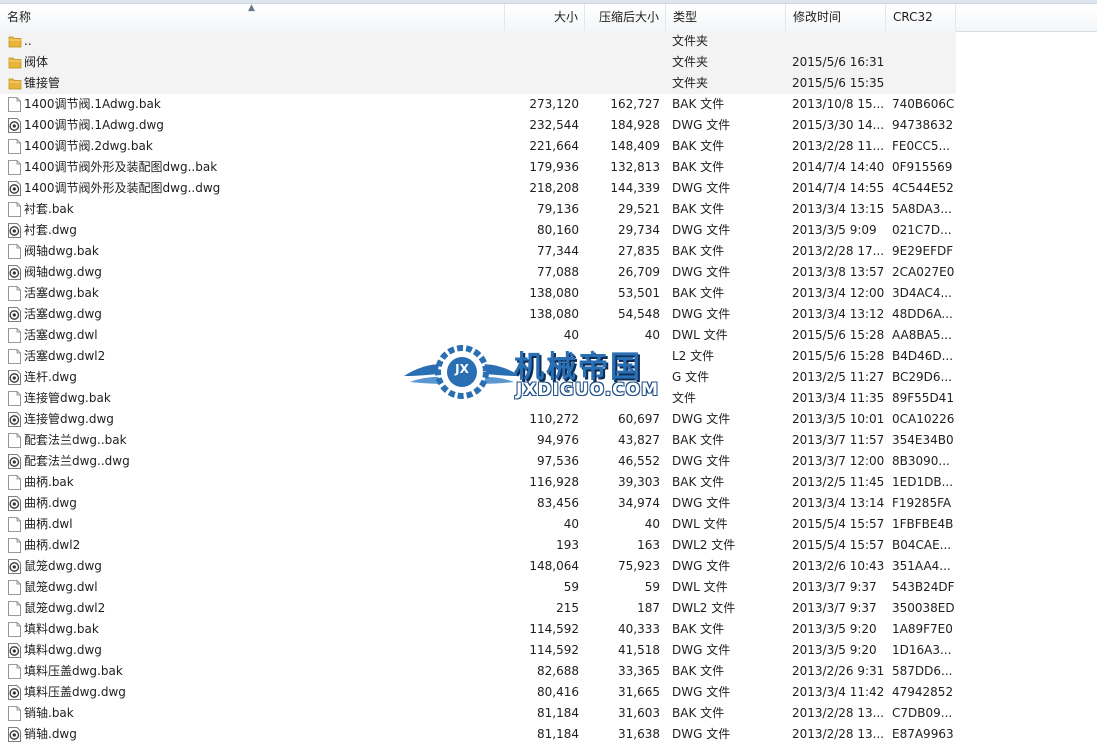  I want to click on column-header-modified: 修改时间, so click(836, 17).